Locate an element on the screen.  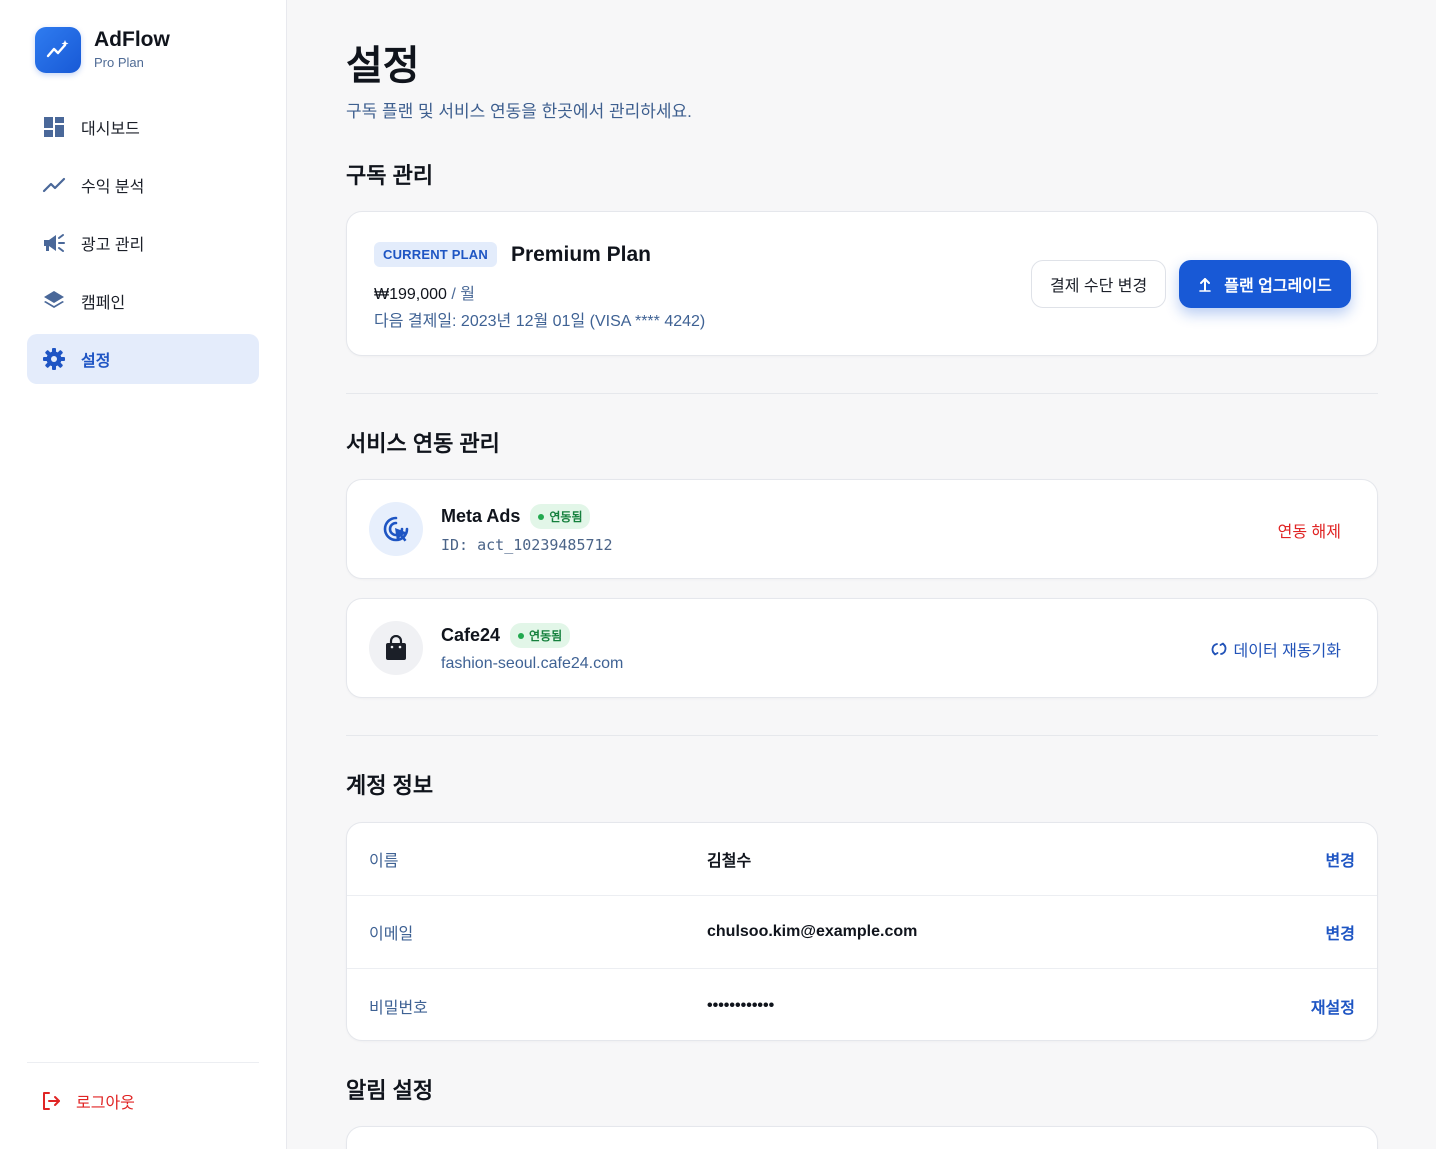
upgrade-plan-label: 플랜 업그레이드 is located at coordinates (1278, 286).